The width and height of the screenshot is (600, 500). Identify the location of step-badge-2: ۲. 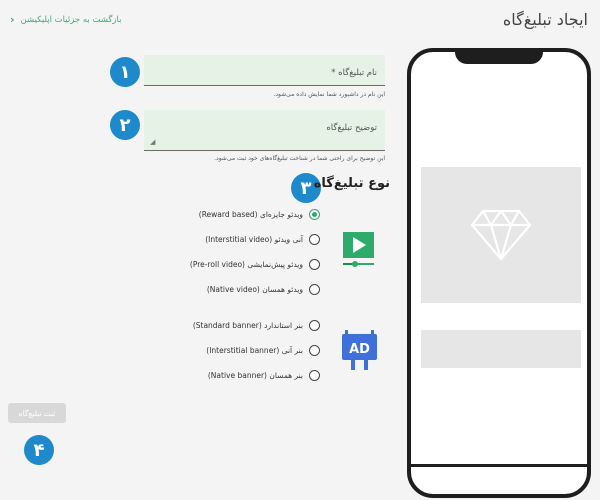
(125, 125).